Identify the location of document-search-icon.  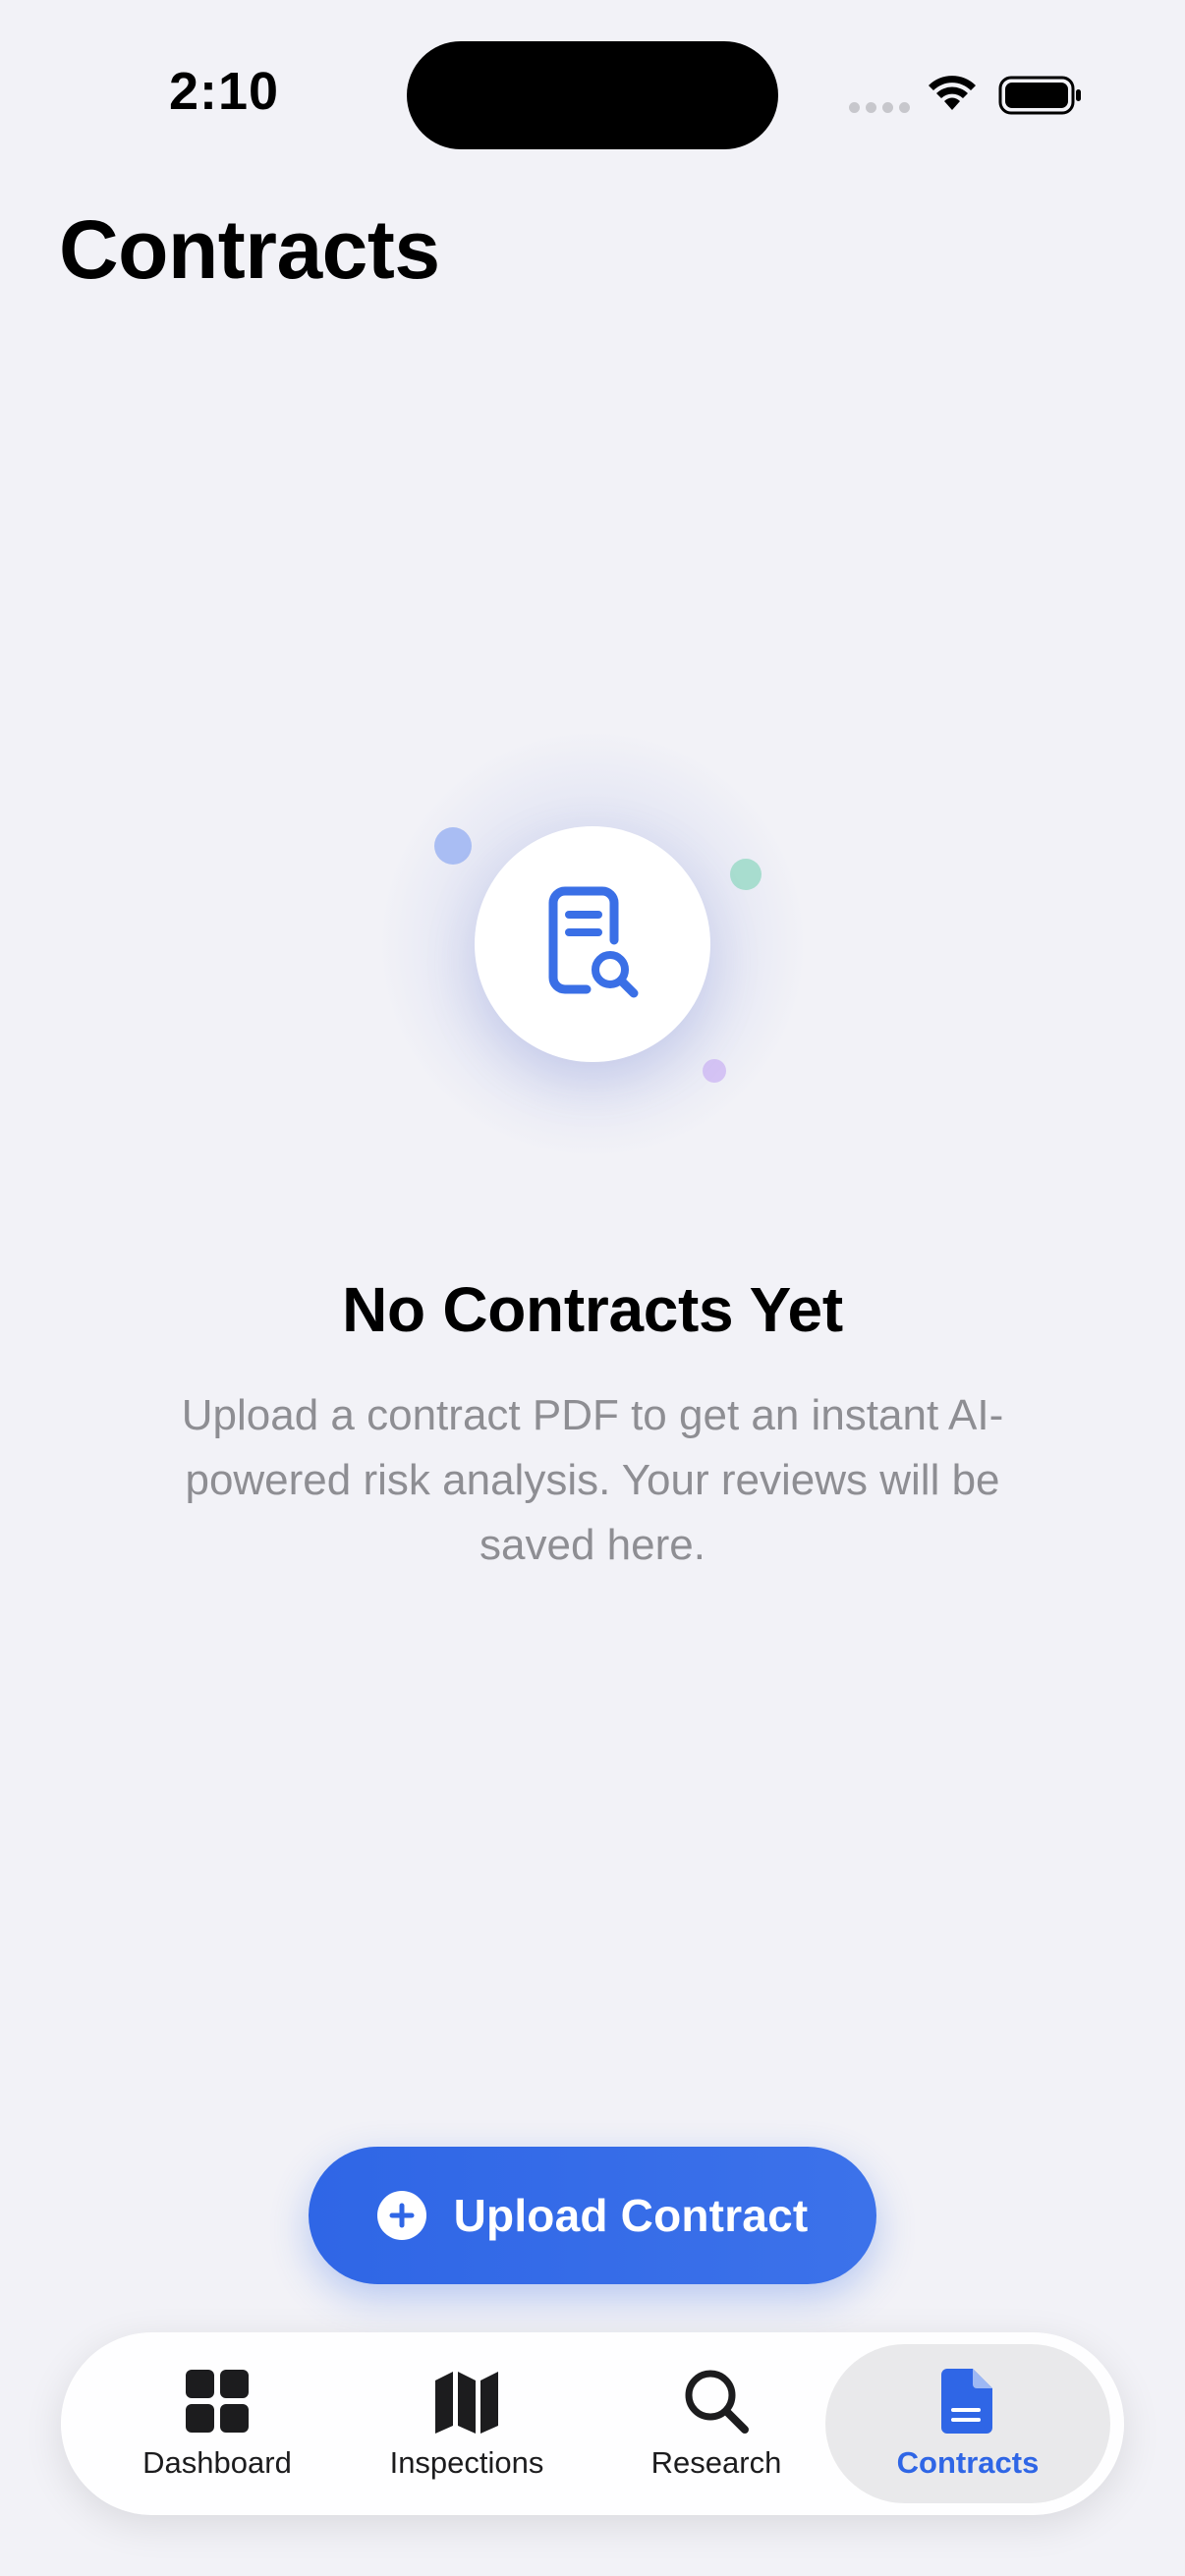
(594, 942).